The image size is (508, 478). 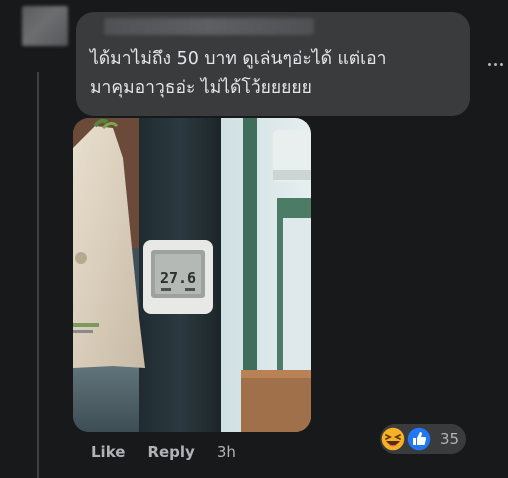 I want to click on like-thumbs-up-icon, so click(x=419, y=439).